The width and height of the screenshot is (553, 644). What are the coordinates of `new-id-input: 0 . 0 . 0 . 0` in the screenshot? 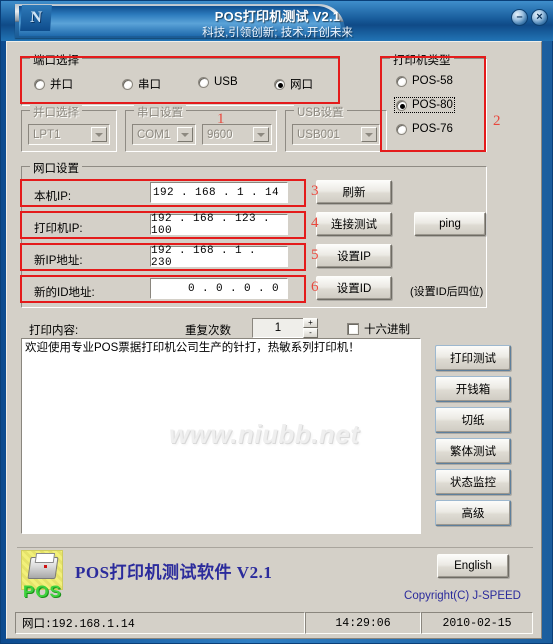 It's located at (219, 288).